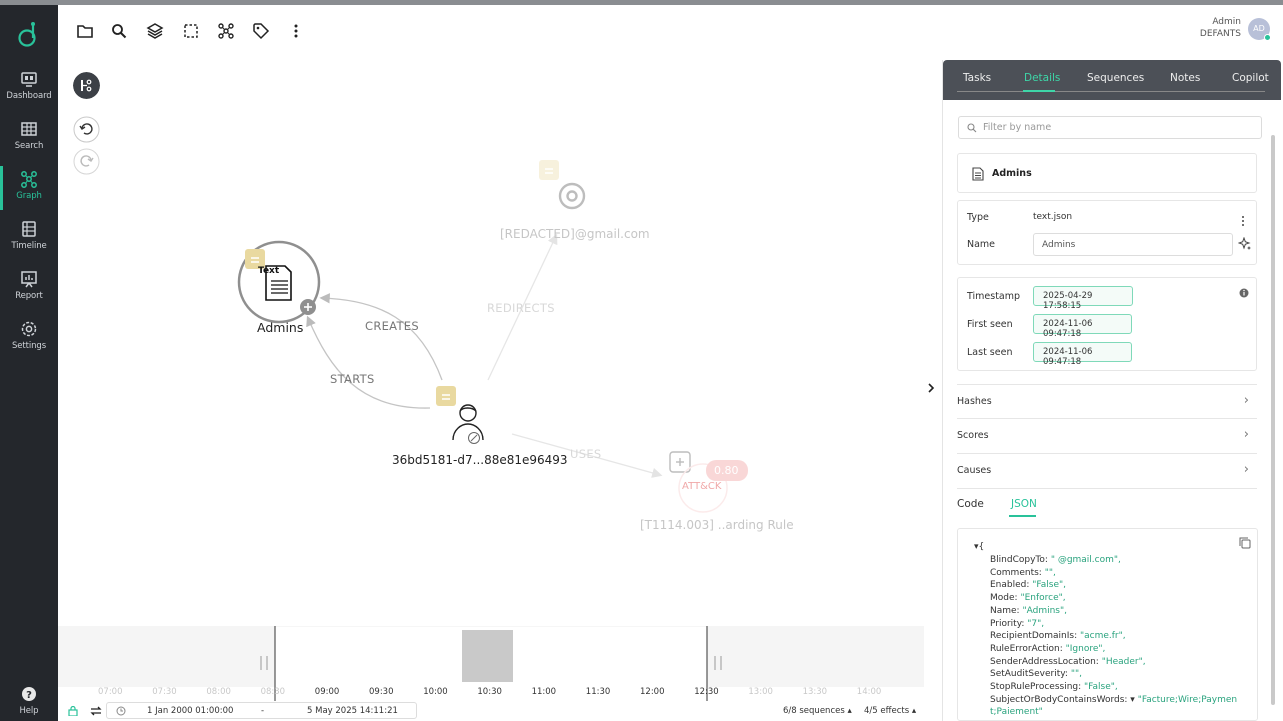 Image resolution: width=1283 pixels, height=721 pixels. I want to click on json-key: StopRuleProcessing:, so click(1036, 687).